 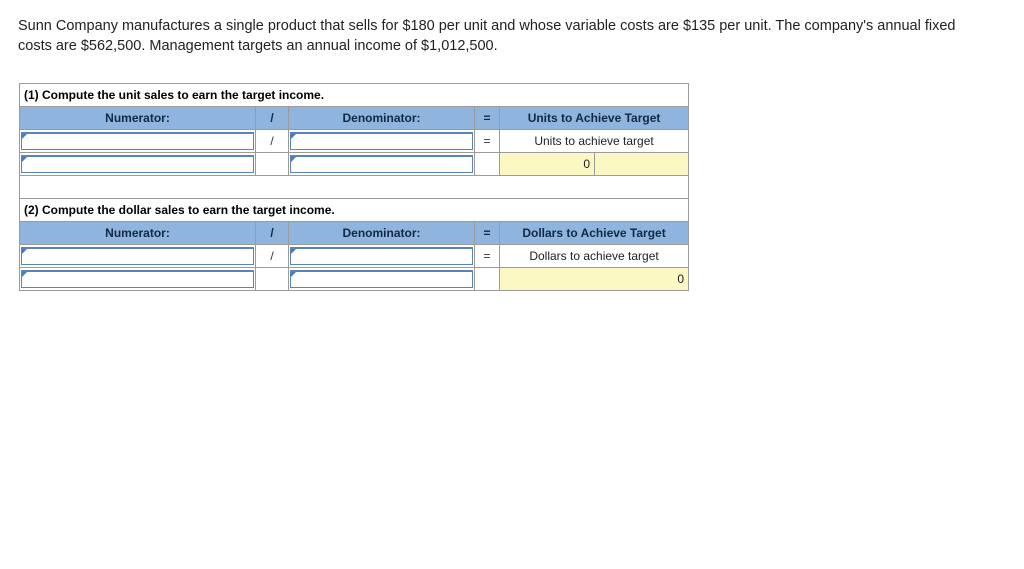 I want to click on section-2-answer-value: 0, so click(x=594, y=279).